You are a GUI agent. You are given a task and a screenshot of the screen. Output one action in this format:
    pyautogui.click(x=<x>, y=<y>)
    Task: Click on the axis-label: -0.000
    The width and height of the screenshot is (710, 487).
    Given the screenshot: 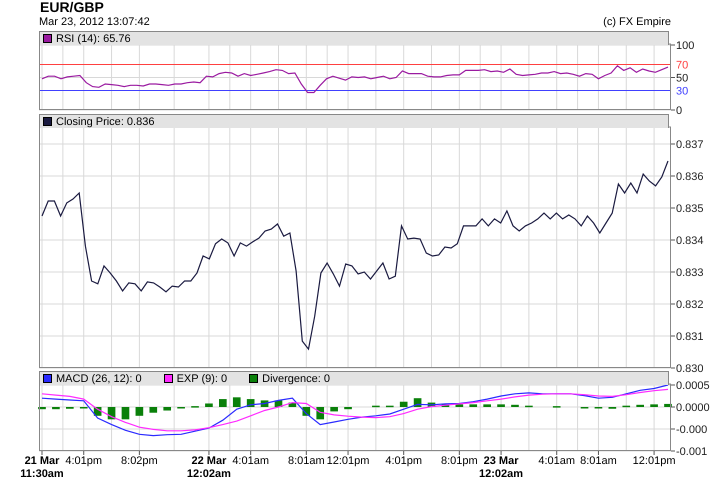 What is the action you would take?
    pyautogui.click(x=692, y=430)
    